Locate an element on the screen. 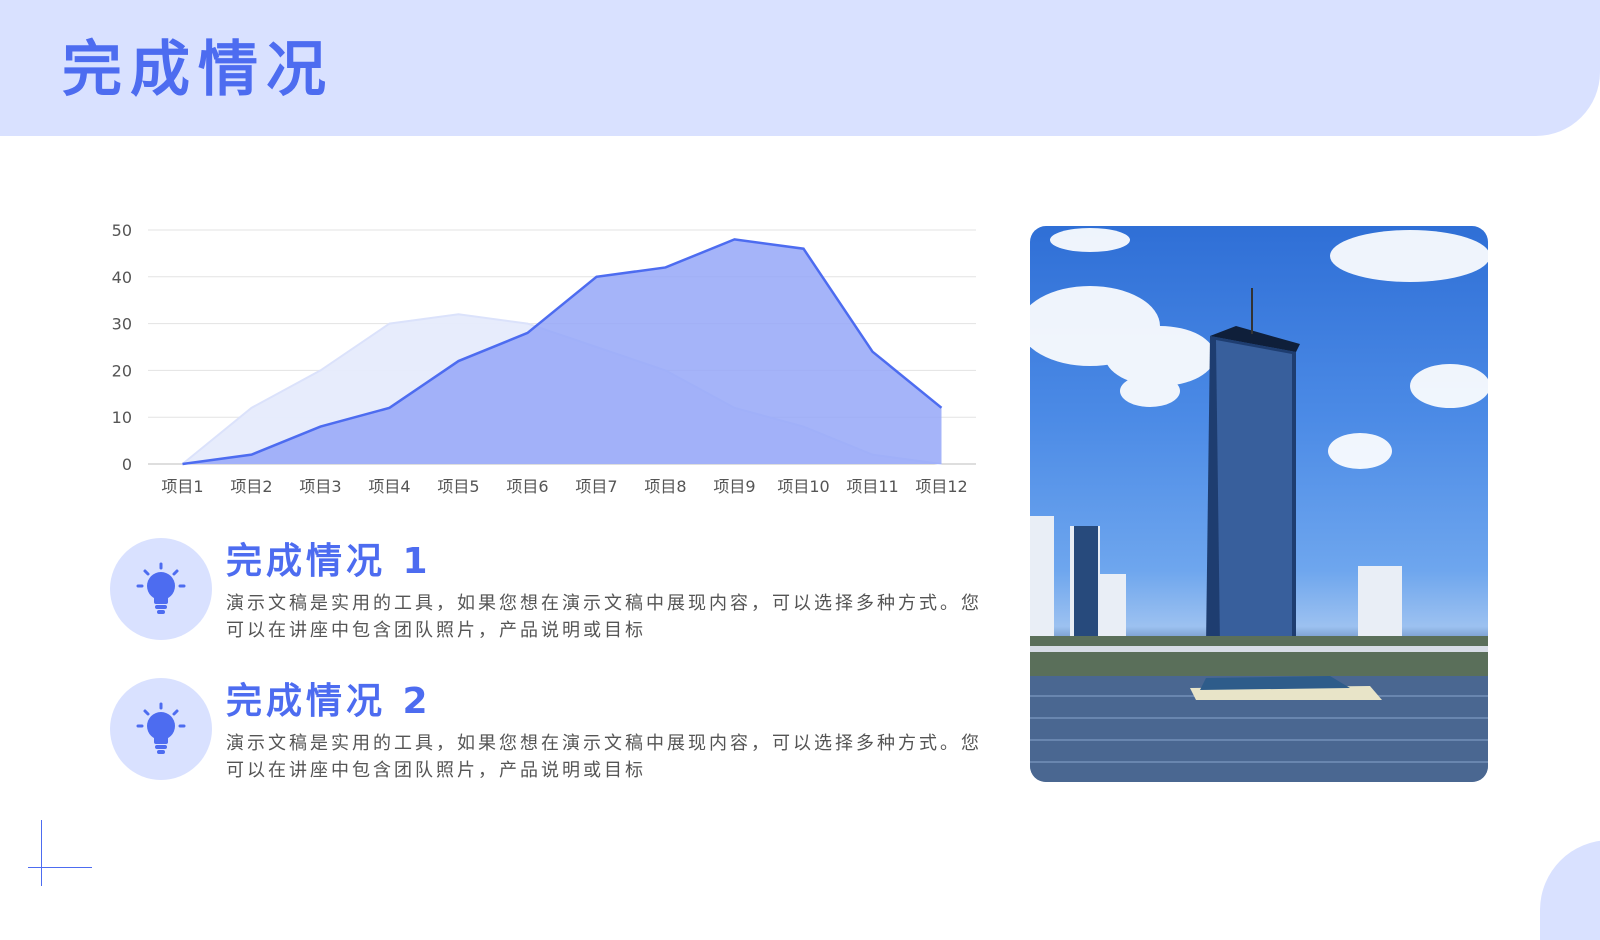 This screenshot has width=1600, height=940. corner-decoration is located at coordinates (1570, 890).